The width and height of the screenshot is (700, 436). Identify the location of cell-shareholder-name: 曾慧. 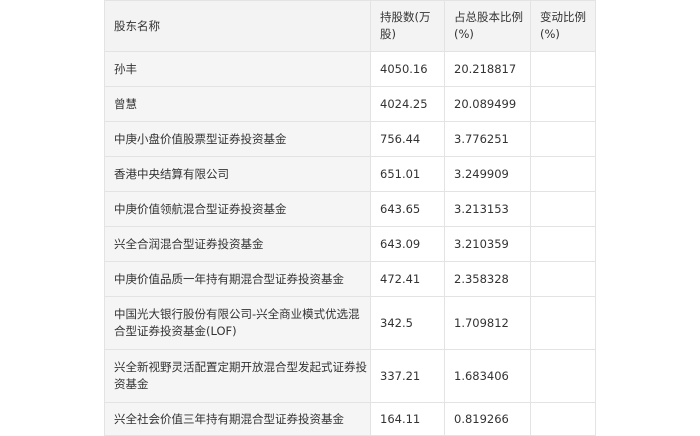
(237, 104).